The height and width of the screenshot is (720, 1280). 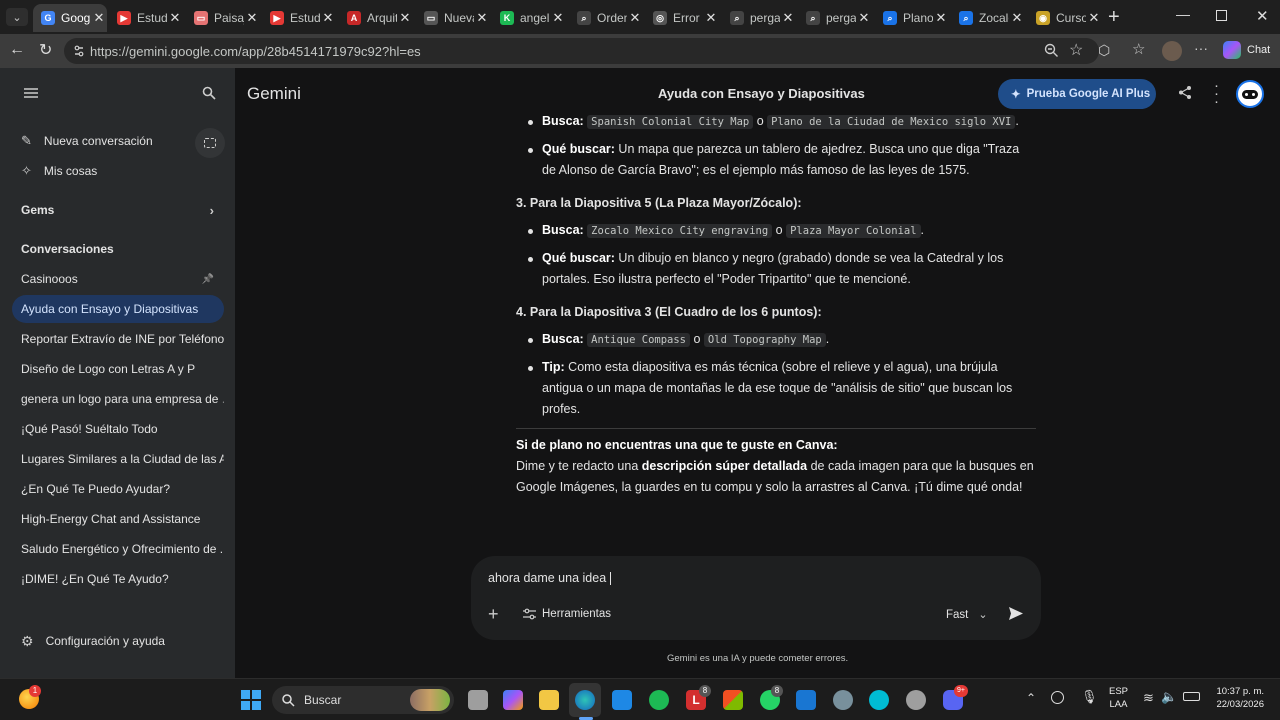 What do you see at coordinates (1051, 50) in the screenshot?
I see `zoom-icon` at bounding box center [1051, 50].